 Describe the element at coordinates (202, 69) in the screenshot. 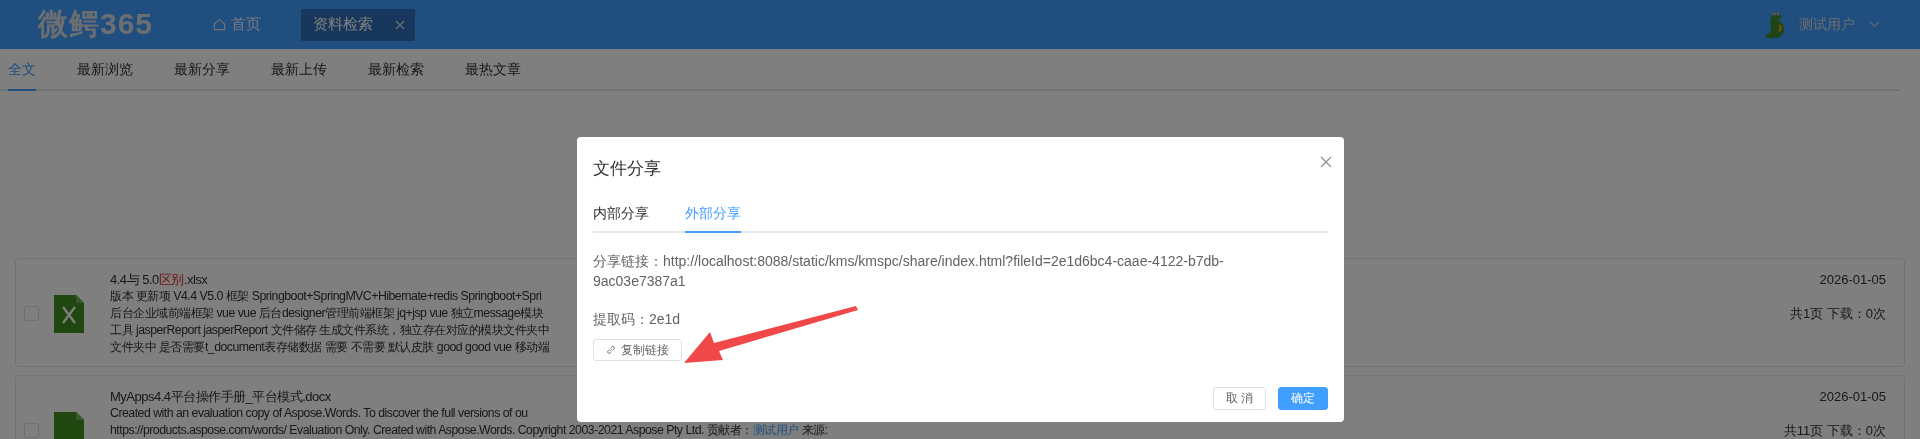

I see `nav-tab: 最新分享` at that location.